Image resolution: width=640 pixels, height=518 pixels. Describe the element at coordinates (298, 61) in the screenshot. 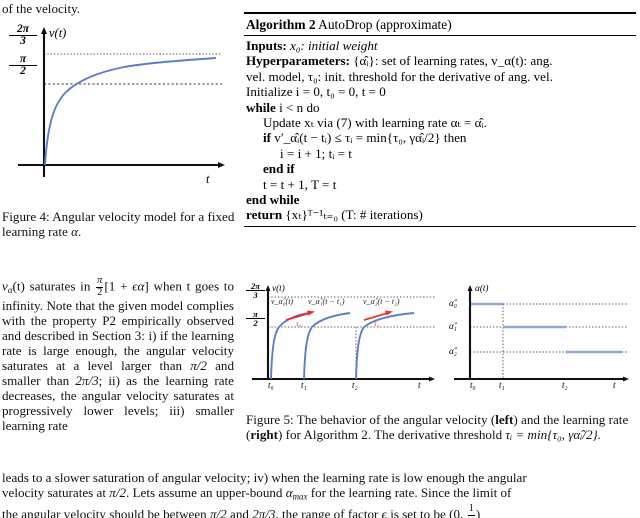

I see `algo-kw-hyperparams: Hyperparameters:` at that location.